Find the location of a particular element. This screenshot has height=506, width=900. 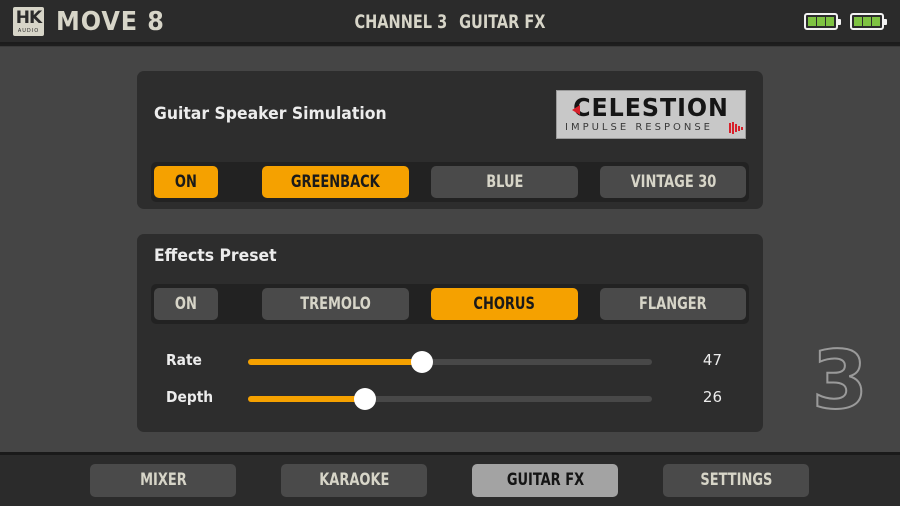

effects-options-row: ON TREMOLO CHORUS FLANGER is located at coordinates (450, 304).